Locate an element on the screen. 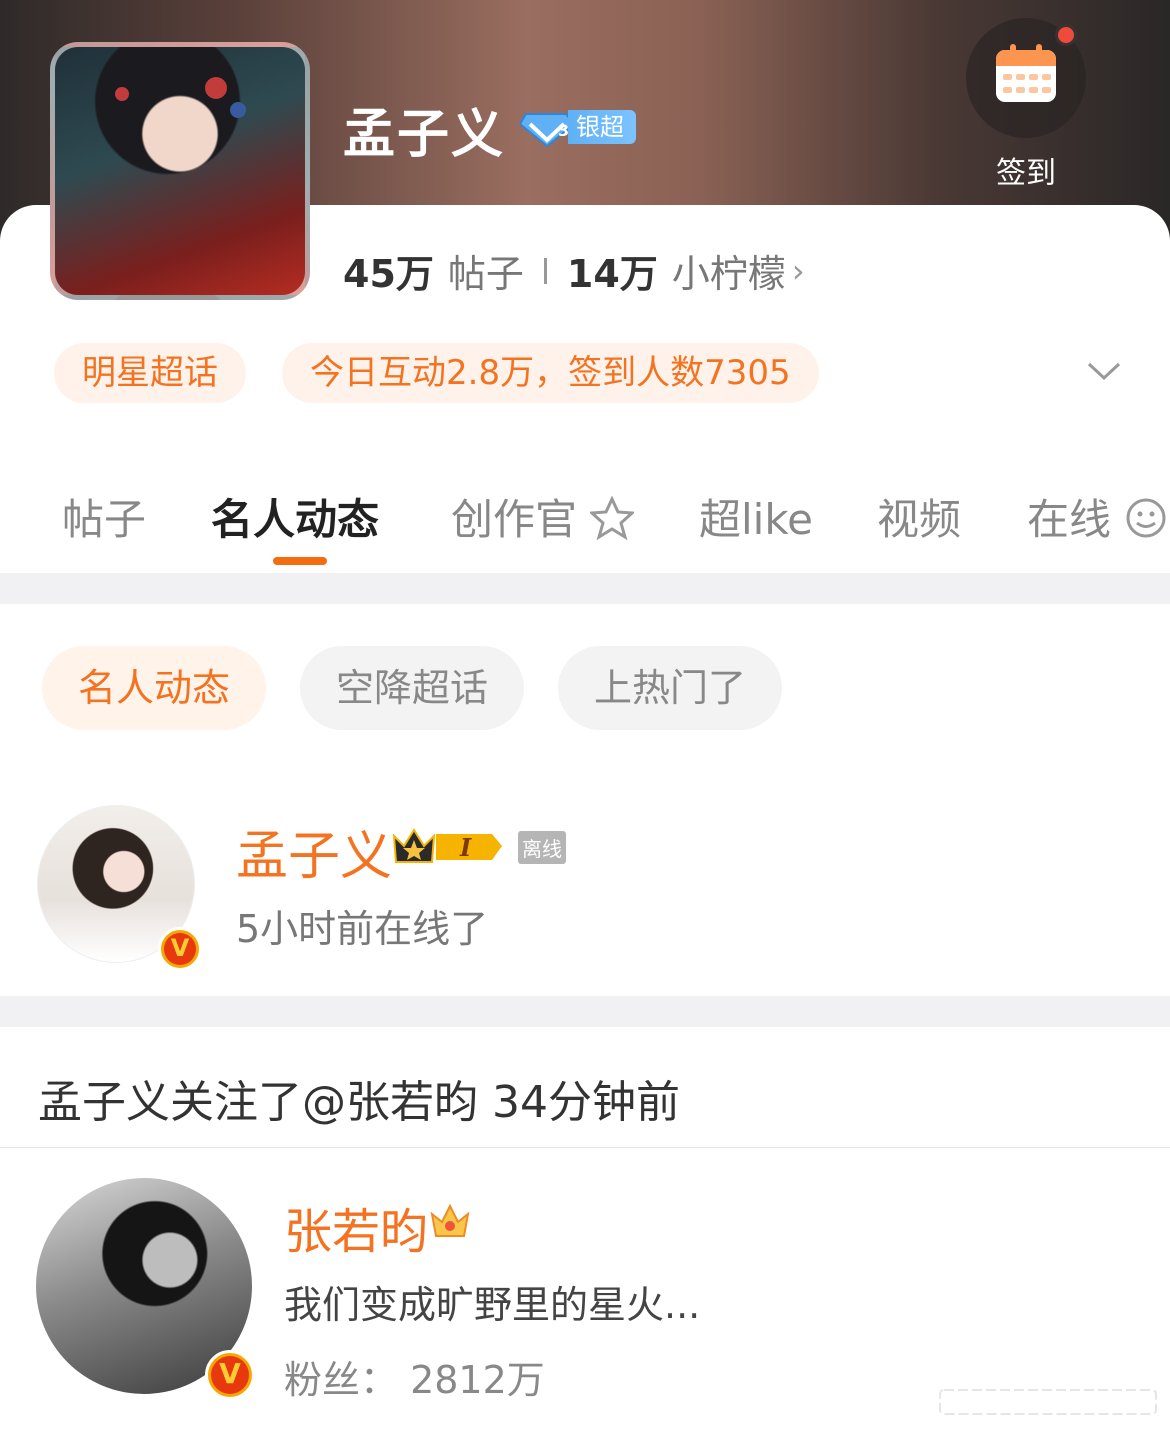 This screenshot has height=1429, width=1170. watermark-pattern is located at coordinates (1048, 1402).